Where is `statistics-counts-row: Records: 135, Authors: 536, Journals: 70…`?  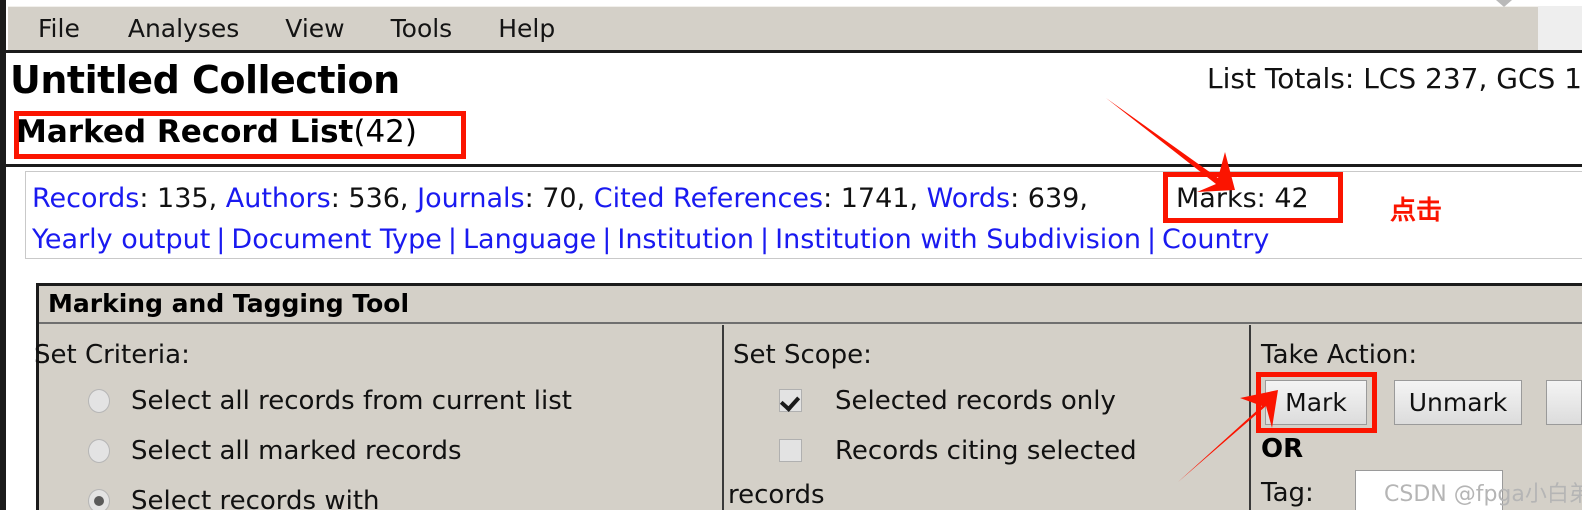 statistics-counts-row: Records: 135, Authors: 536, Journals: 70… is located at coordinates (560, 198).